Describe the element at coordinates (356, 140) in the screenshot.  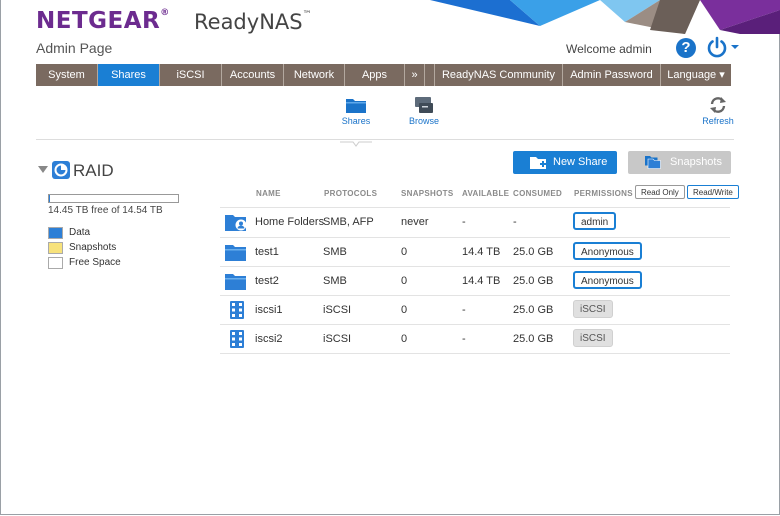
I see `subnav-active-indicator` at that location.